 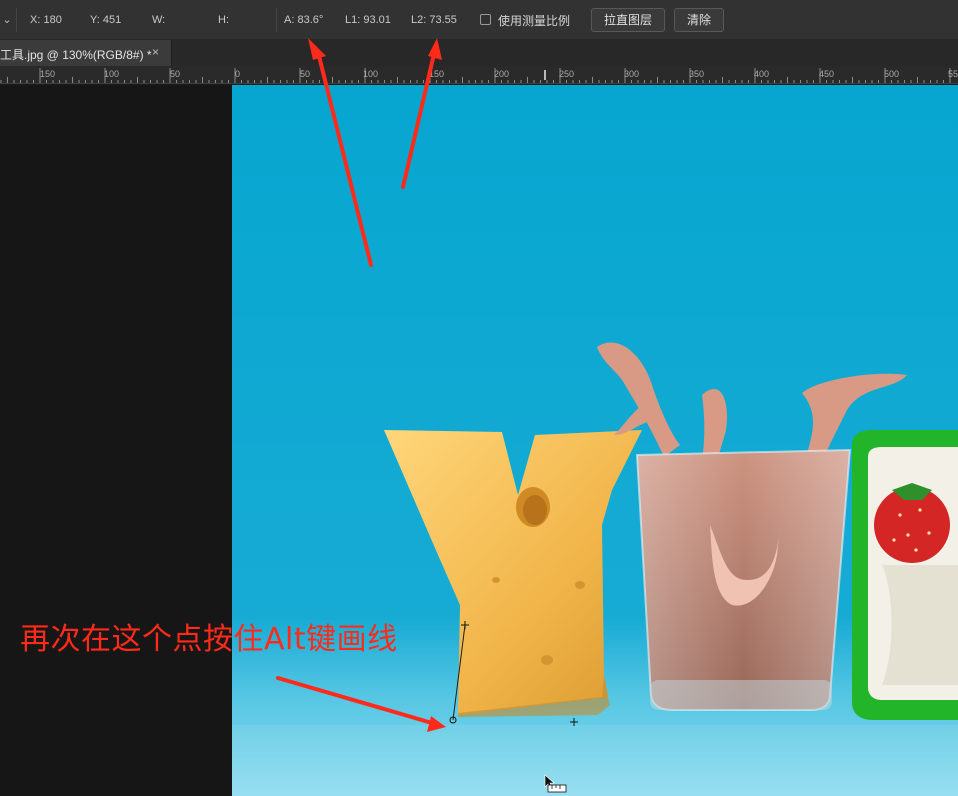 I want to click on ruler-label: 200, so click(x=502, y=74).